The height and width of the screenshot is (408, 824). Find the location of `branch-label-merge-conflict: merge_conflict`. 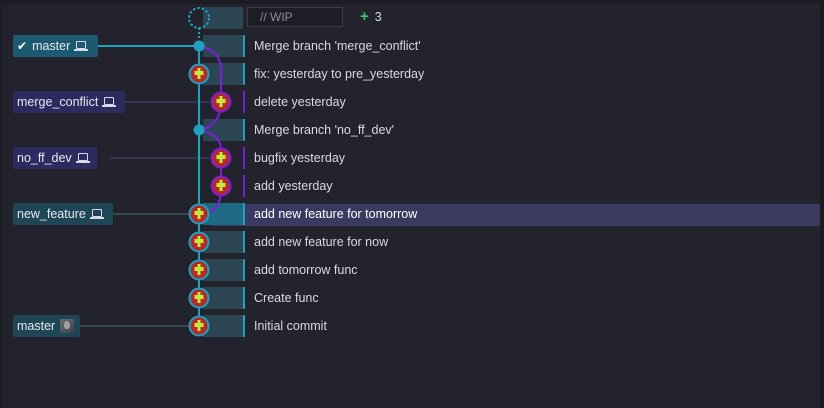

branch-label-merge-conflict: merge_conflict is located at coordinates (69, 102).